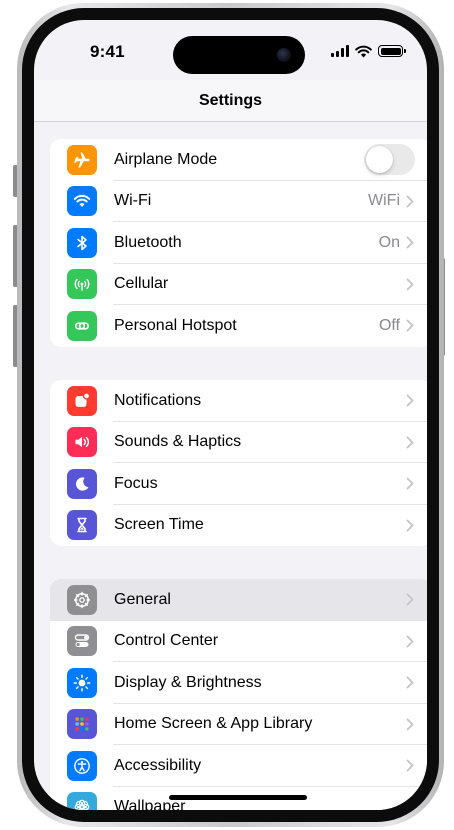  I want to click on row-label: General, so click(142, 599).